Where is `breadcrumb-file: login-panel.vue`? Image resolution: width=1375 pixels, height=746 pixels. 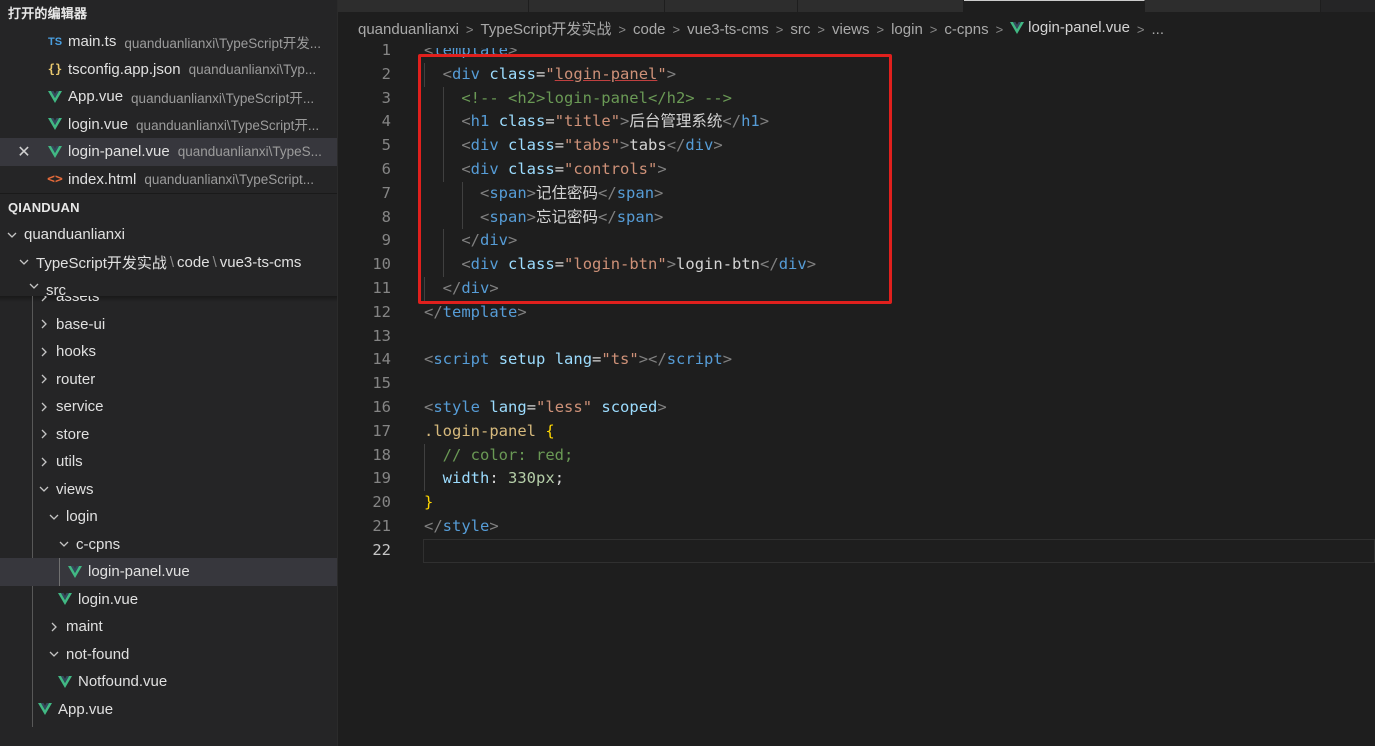
breadcrumb-file: login-panel.vue is located at coordinates (1070, 28).